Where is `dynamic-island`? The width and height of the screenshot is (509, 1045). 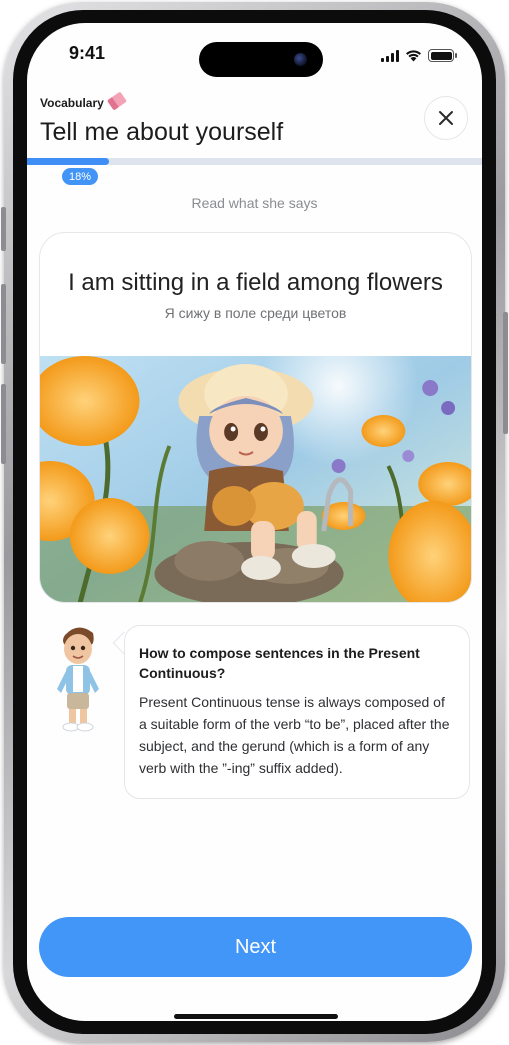
dynamic-island is located at coordinates (261, 59).